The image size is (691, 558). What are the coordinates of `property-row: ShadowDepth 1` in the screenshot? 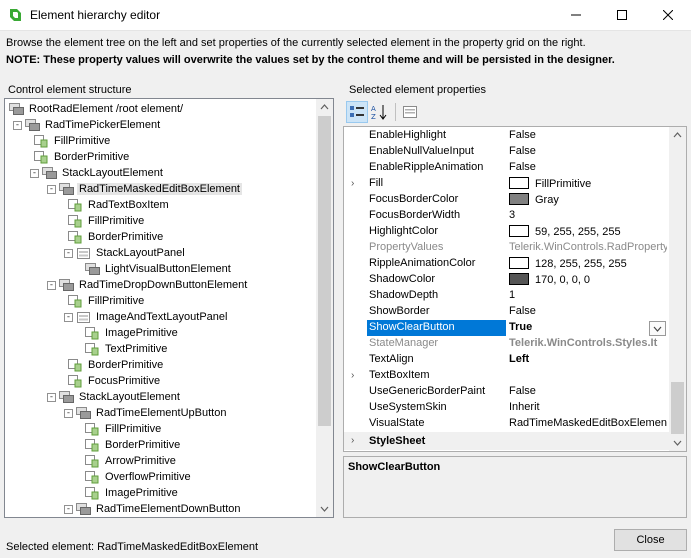 It's located at (506, 296).